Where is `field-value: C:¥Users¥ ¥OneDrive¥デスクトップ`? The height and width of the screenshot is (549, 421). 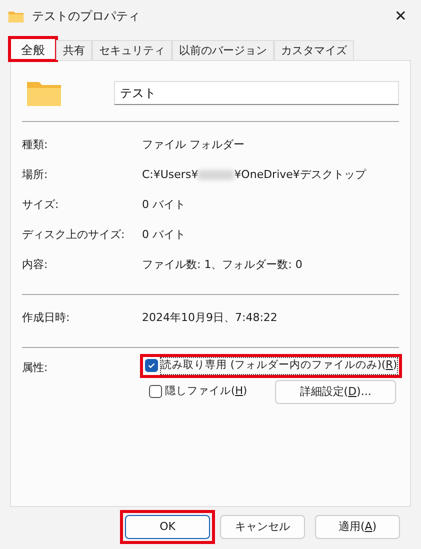 field-value: C:¥Users¥ ¥OneDrive¥デスクトップ is located at coordinates (254, 174).